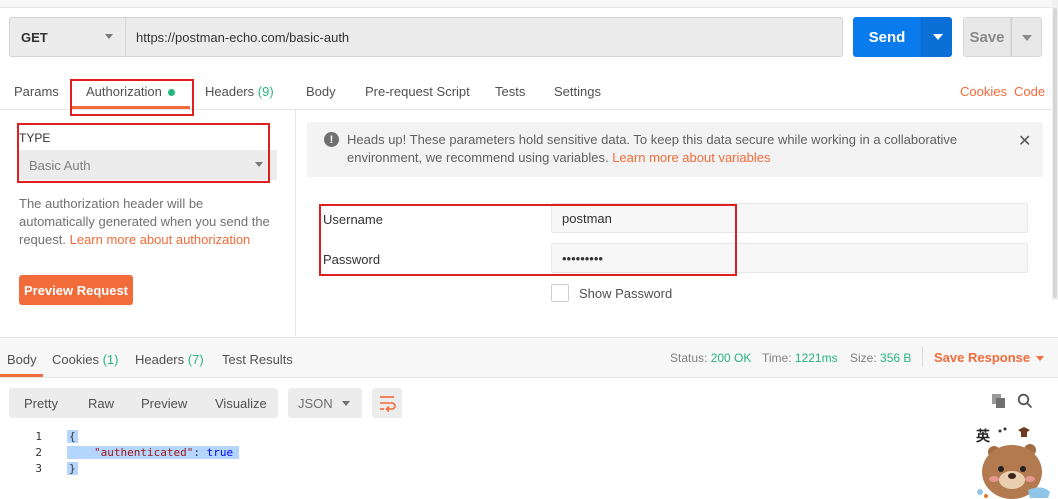 This screenshot has width=1058, height=499. I want to click on line-number: 1, so click(38, 436).